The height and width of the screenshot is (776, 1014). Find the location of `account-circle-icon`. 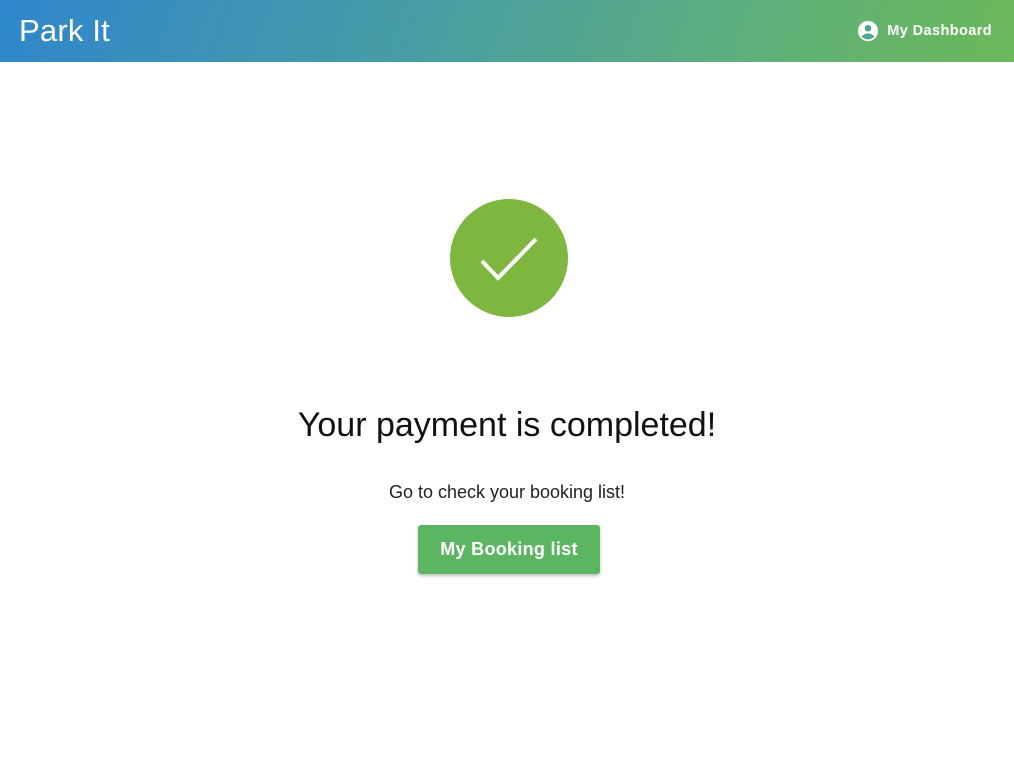

account-circle-icon is located at coordinates (868, 31).